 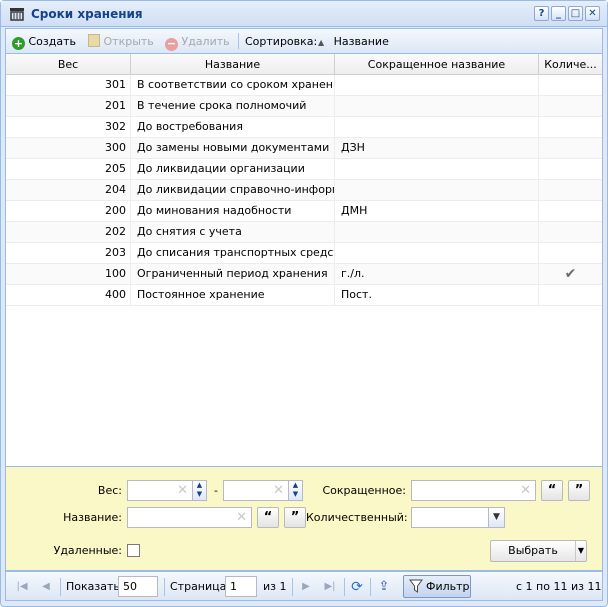 I want to click on cell-short: ДМН, so click(x=437, y=211).